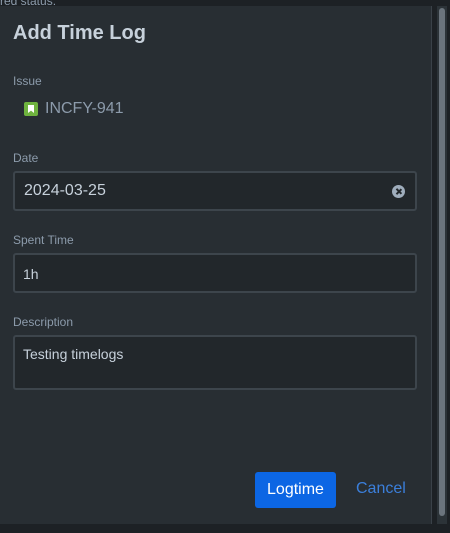 The image size is (450, 533). I want to click on description-label: Description, so click(43, 322).